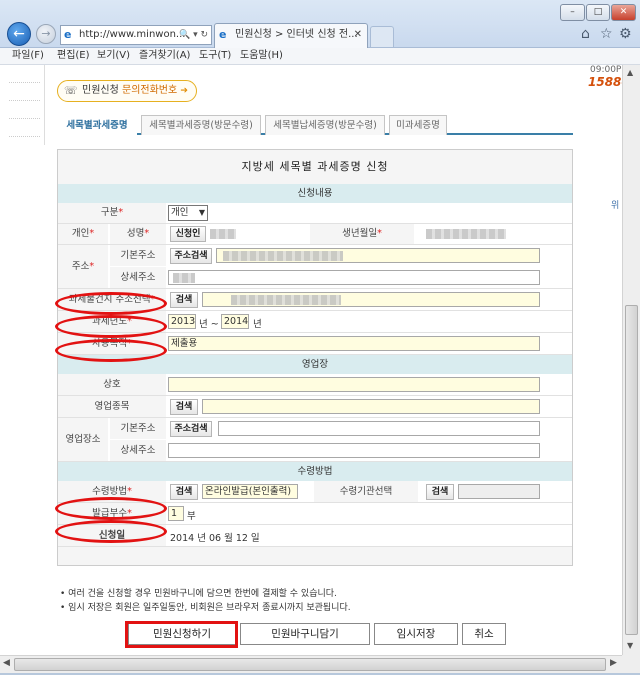 The image size is (640, 675). What do you see at coordinates (382, 36) in the screenshot?
I see `new-tab-button` at bounding box center [382, 36].